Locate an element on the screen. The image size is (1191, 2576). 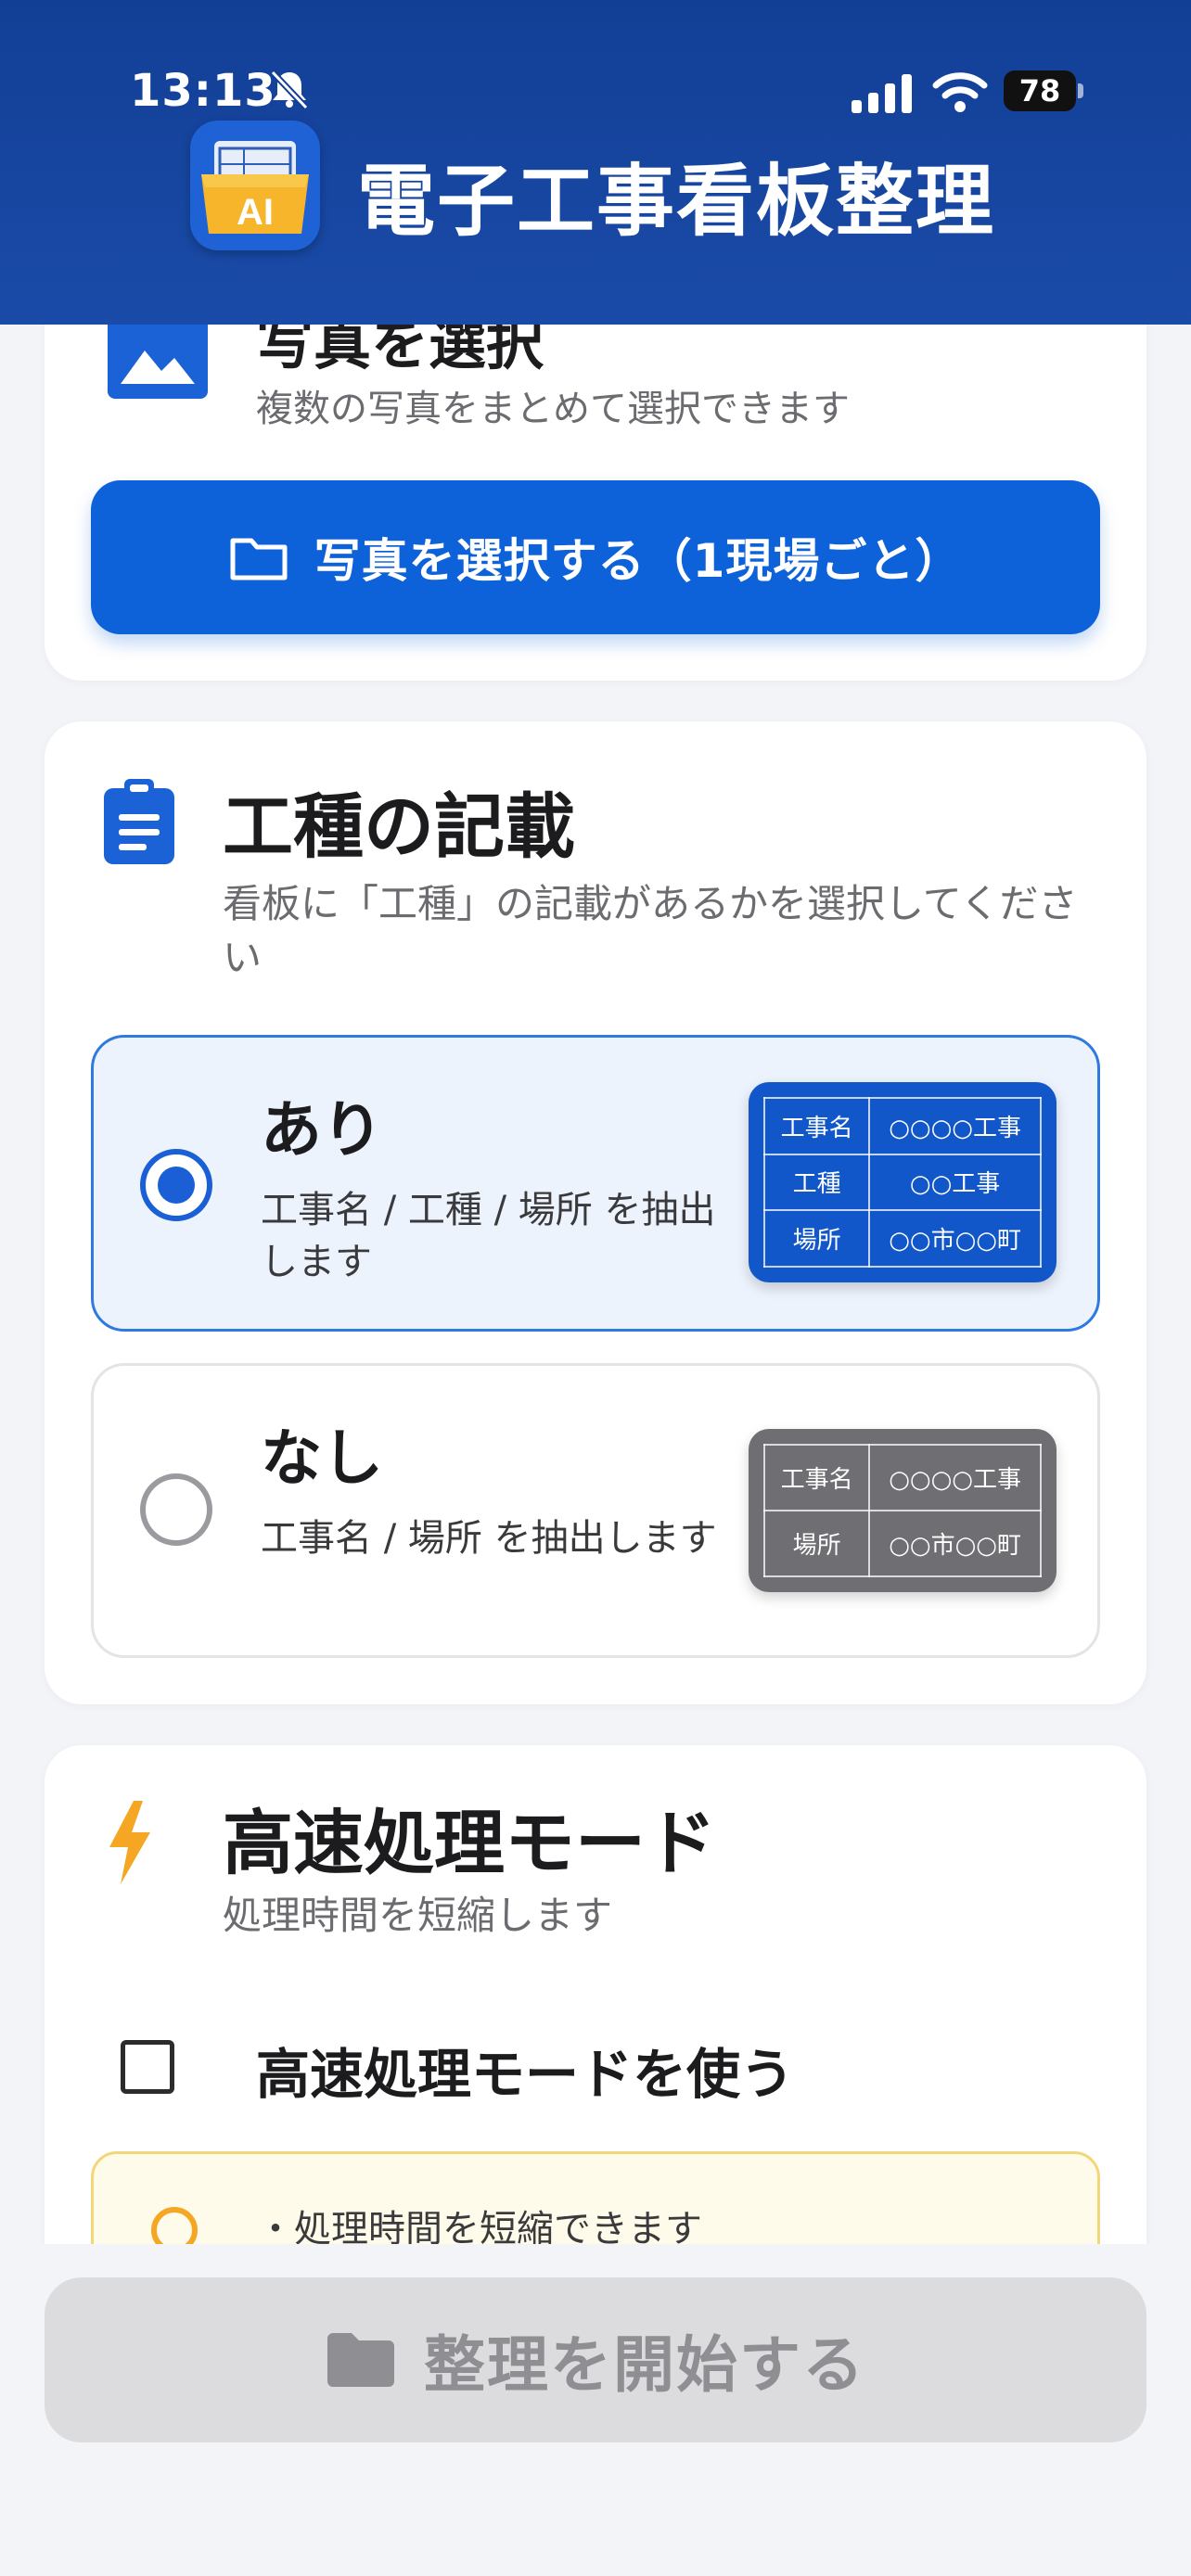
bell-muted-icon is located at coordinates (289, 89).